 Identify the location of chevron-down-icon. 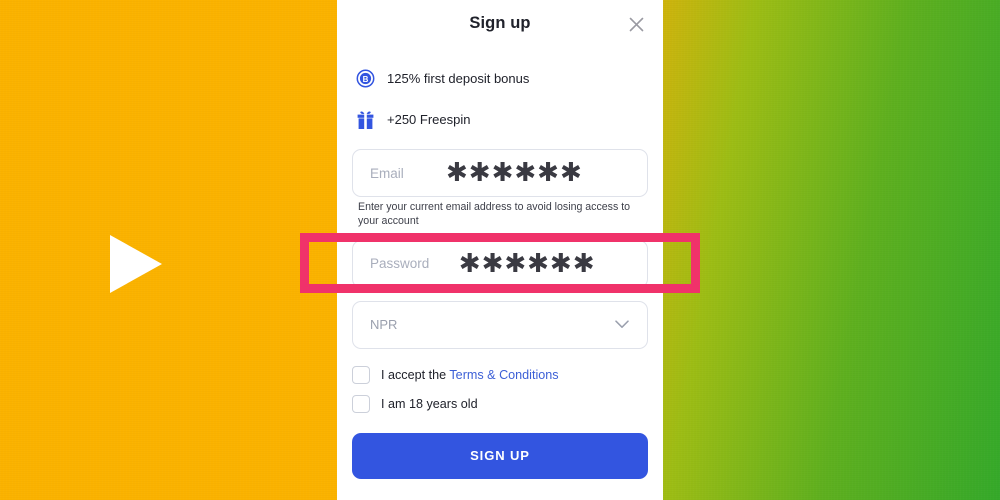
(622, 325).